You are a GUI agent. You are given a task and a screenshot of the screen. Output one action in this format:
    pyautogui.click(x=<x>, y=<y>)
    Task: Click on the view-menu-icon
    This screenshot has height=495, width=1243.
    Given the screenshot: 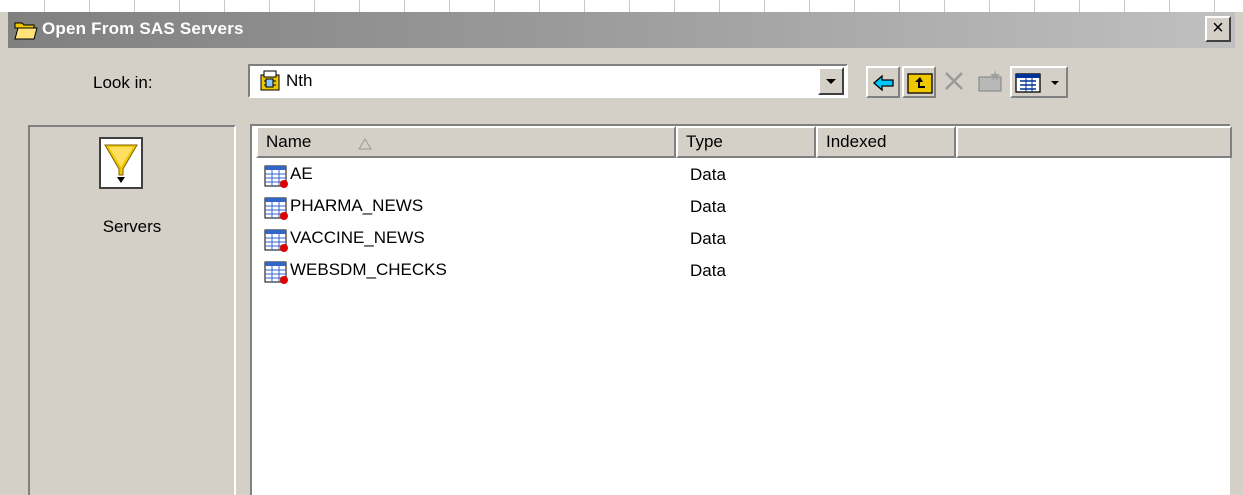 What is the action you would take?
    pyautogui.click(x=1028, y=83)
    